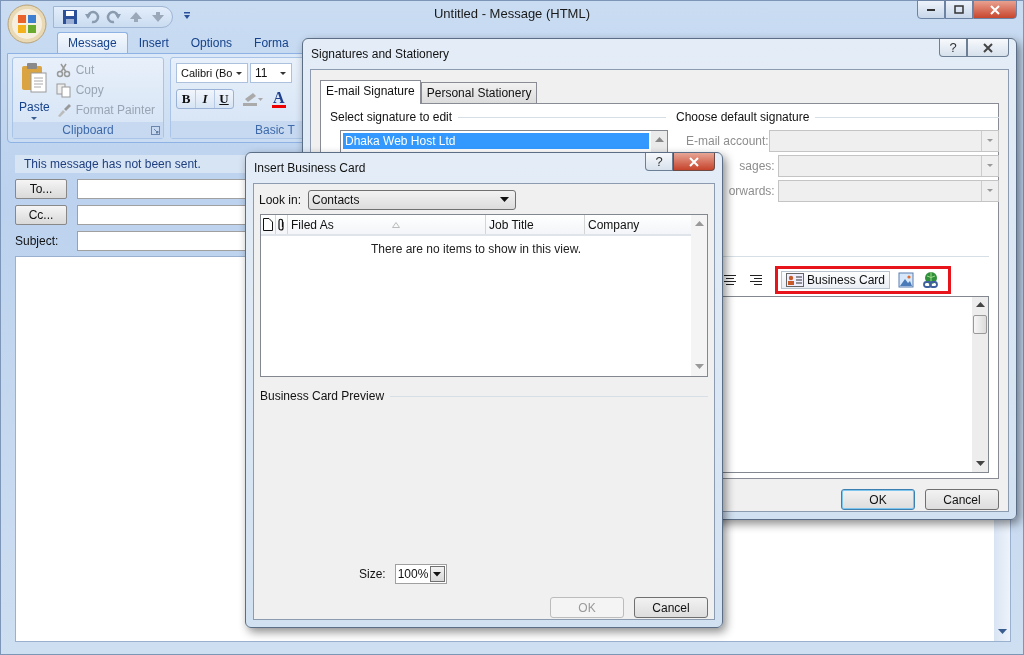 This screenshot has width=1024, height=655. Describe the element at coordinates (370, 92) in the screenshot. I see `dialog-tab: E-mail Signature` at that location.